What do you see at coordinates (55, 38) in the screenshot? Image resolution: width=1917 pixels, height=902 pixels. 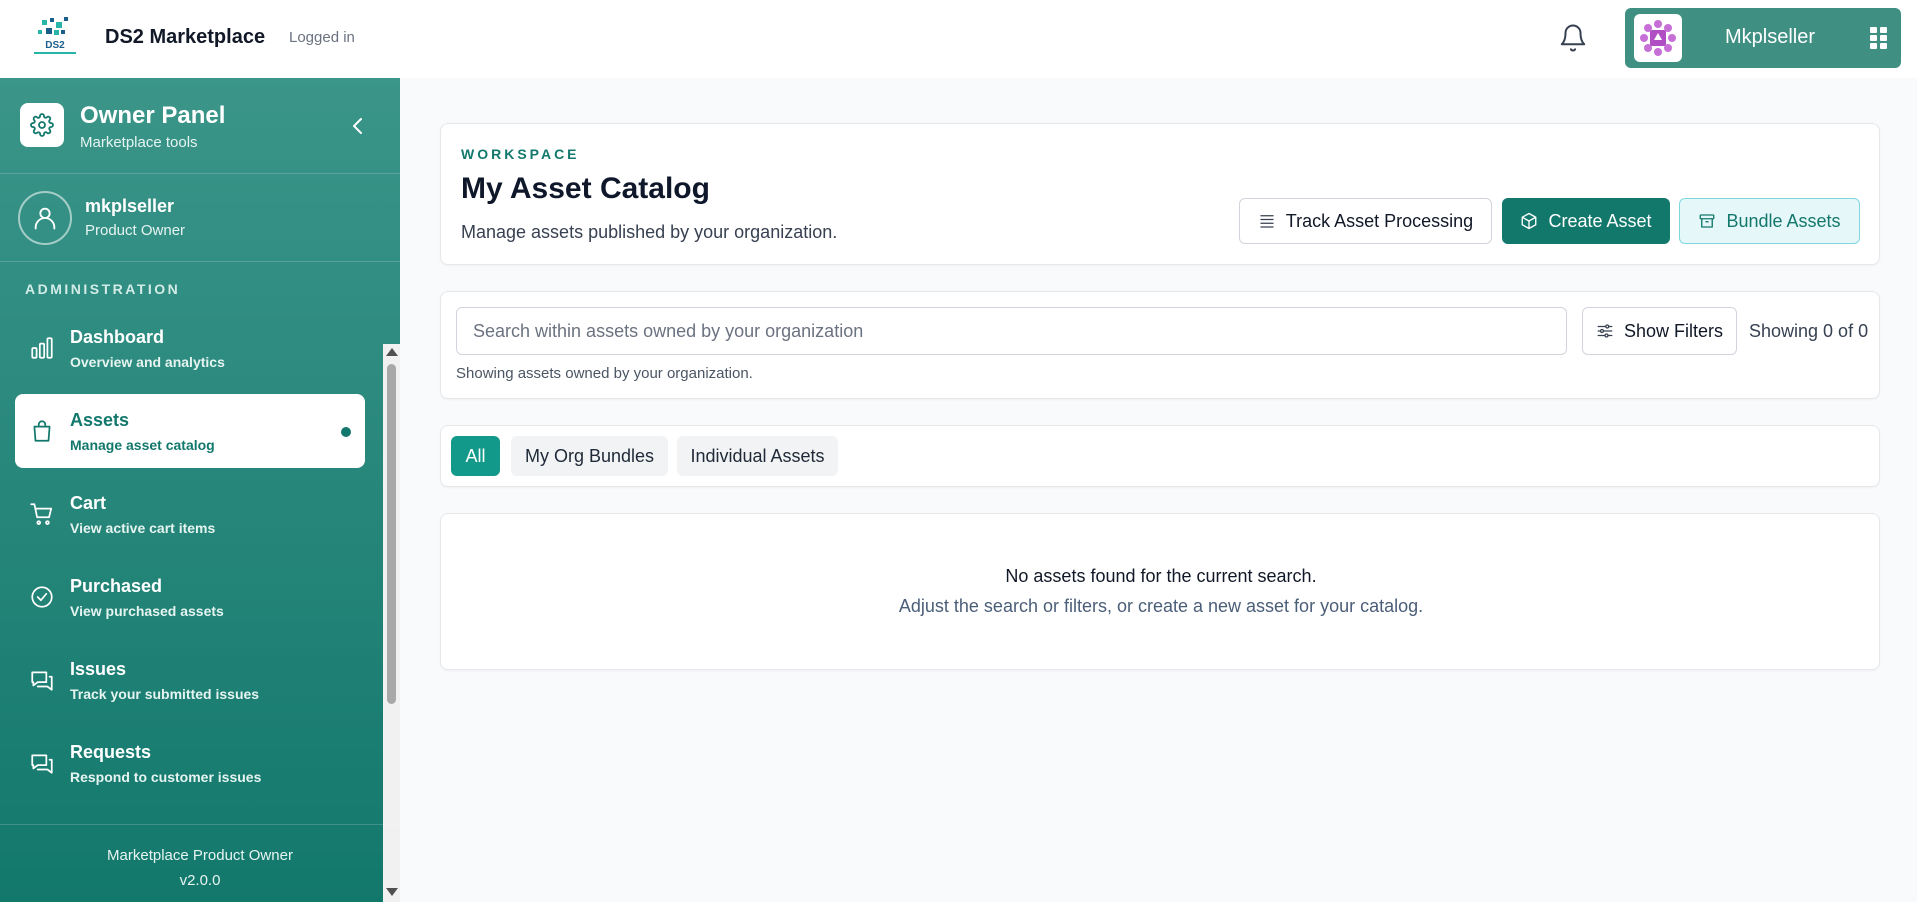 I see `ds2-logo: DS2` at bounding box center [55, 38].